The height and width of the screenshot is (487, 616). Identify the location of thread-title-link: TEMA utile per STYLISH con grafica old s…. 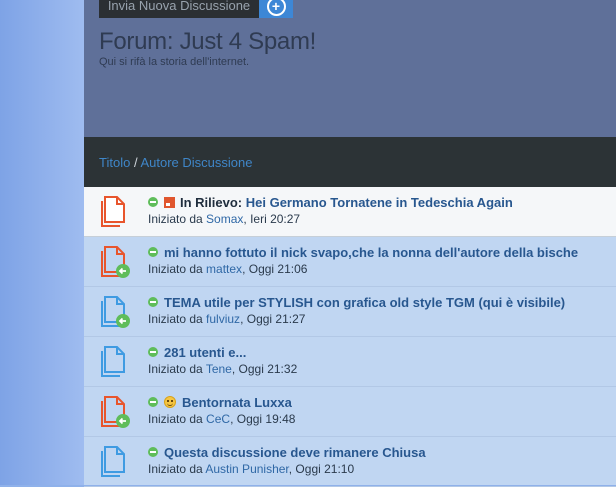
(364, 302).